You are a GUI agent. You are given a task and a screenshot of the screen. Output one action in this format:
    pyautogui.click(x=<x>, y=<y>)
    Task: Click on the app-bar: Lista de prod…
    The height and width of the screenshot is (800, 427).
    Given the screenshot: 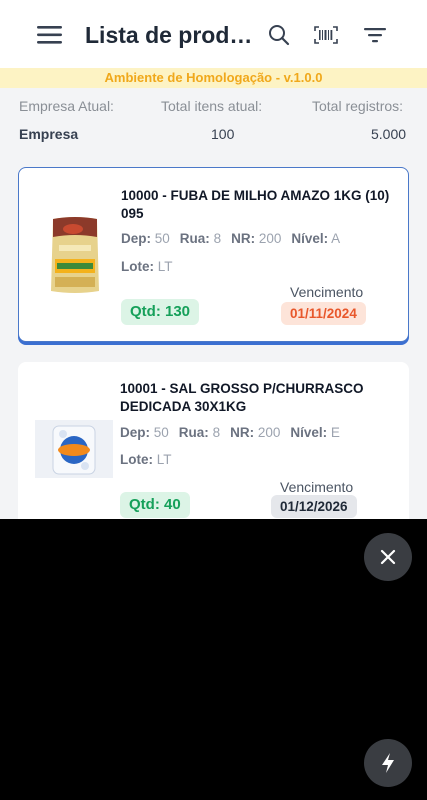 What is the action you would take?
    pyautogui.click(x=213, y=34)
    